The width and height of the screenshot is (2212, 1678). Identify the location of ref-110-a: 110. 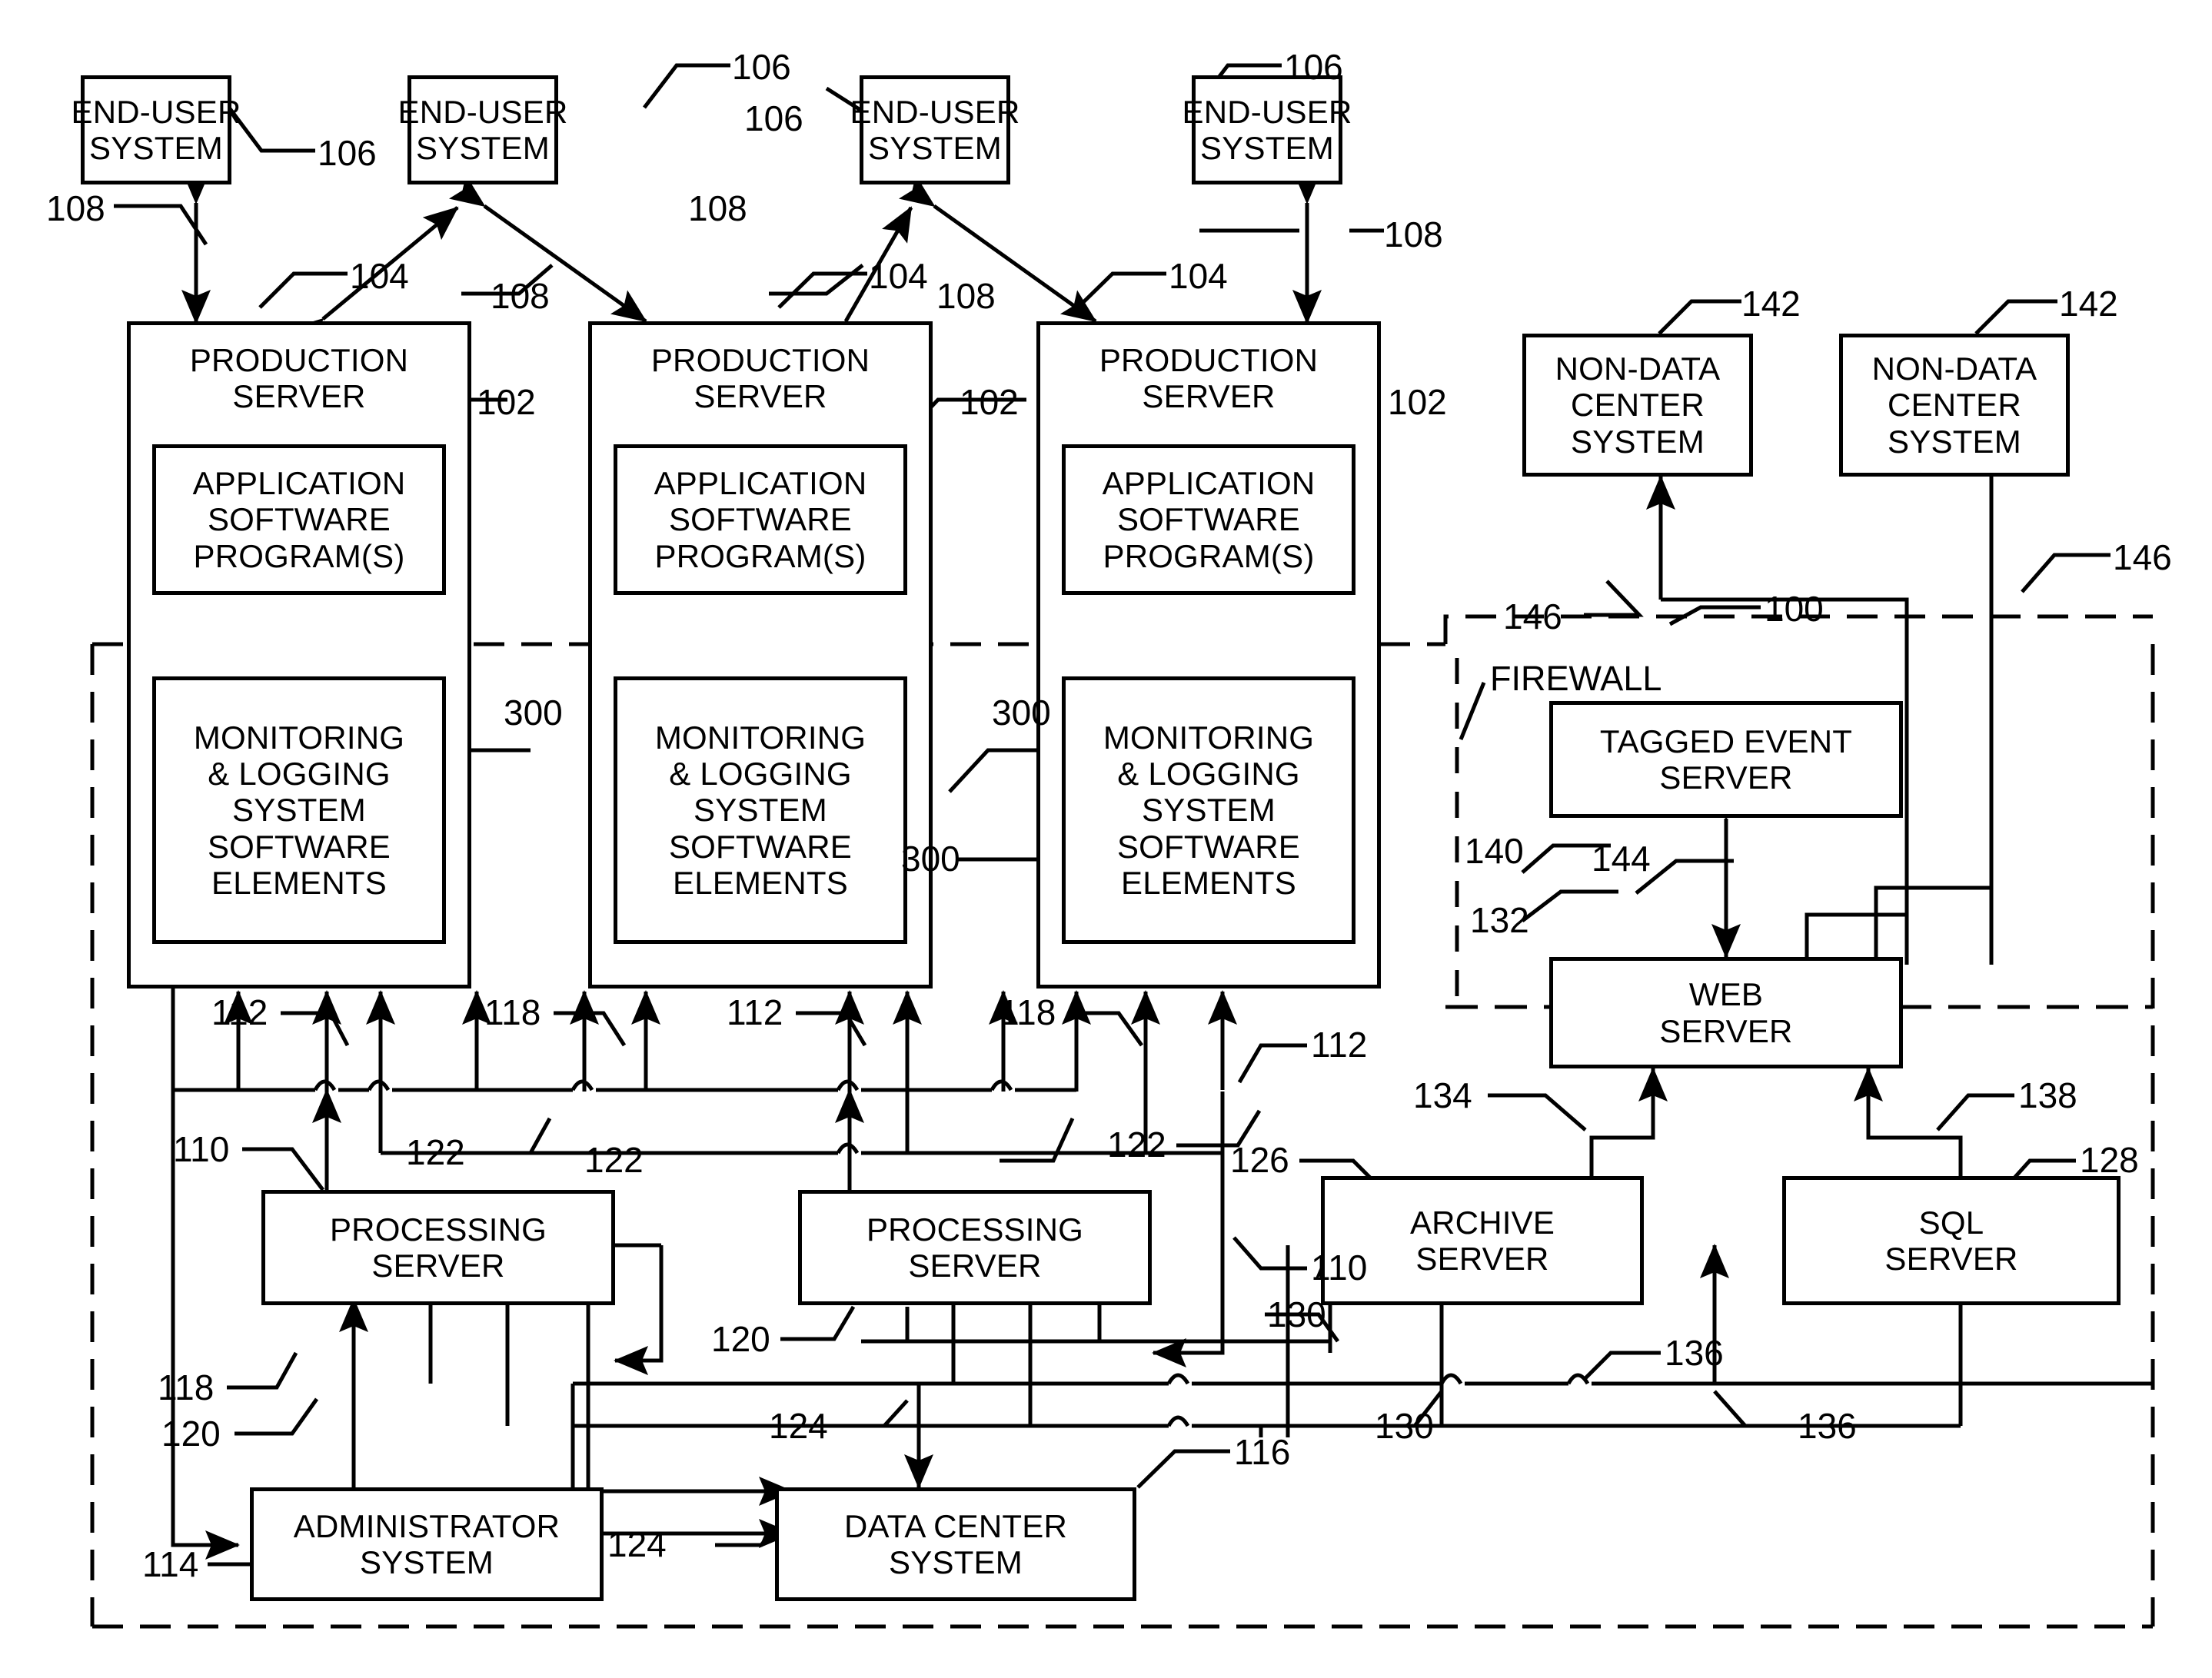
(201, 1149).